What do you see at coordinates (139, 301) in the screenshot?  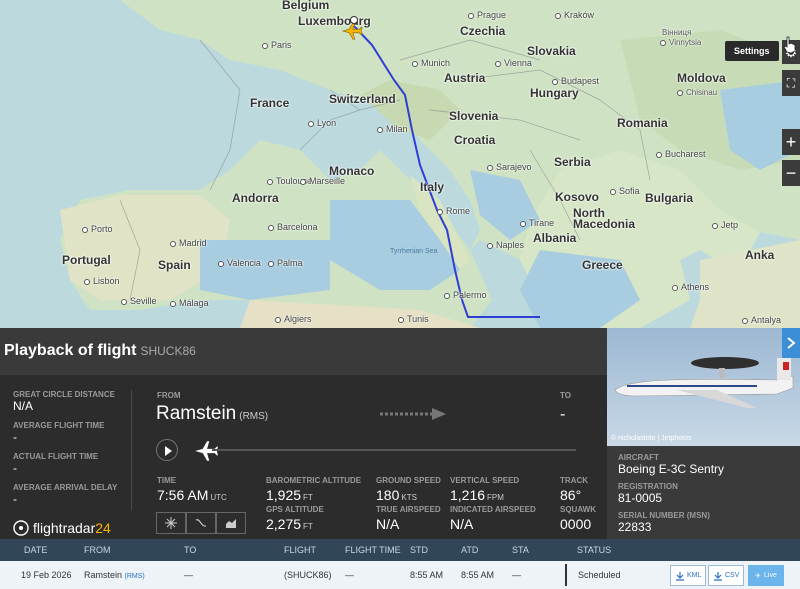 I see `label-seville: Seville` at bounding box center [139, 301].